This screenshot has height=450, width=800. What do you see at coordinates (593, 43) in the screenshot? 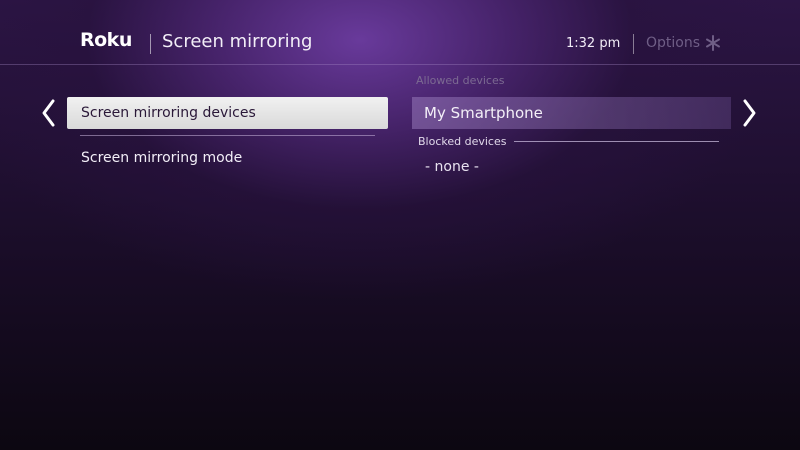
I see `clock: 1:32 pm` at bounding box center [593, 43].